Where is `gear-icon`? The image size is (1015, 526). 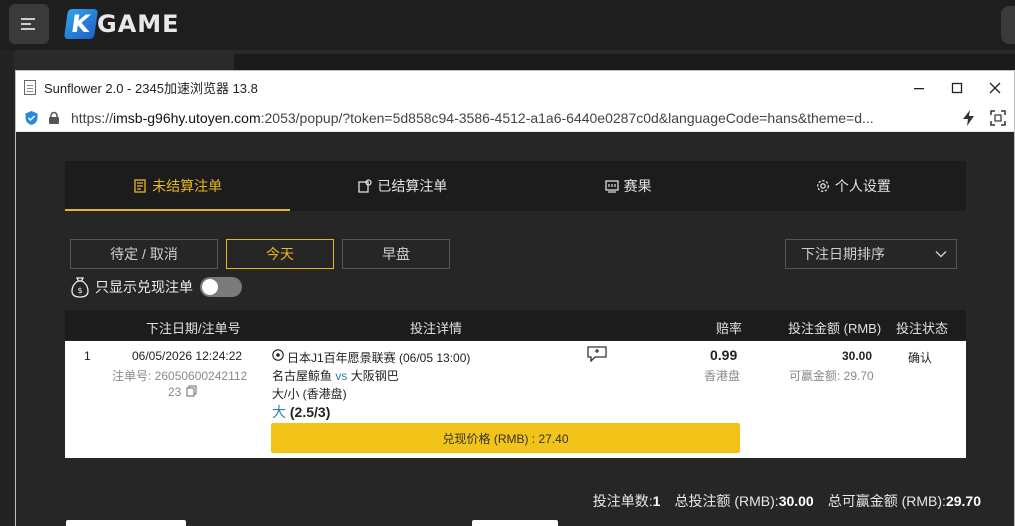
gear-icon is located at coordinates (822, 186).